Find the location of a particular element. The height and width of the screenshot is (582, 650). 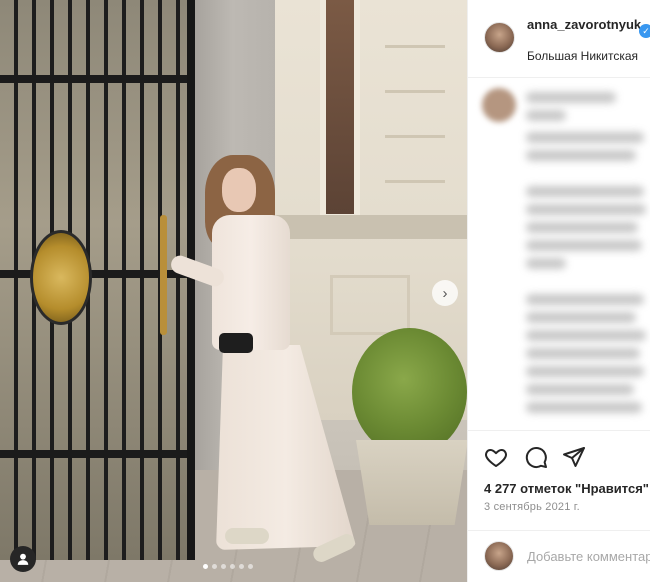

woman-top is located at coordinates (251, 282).